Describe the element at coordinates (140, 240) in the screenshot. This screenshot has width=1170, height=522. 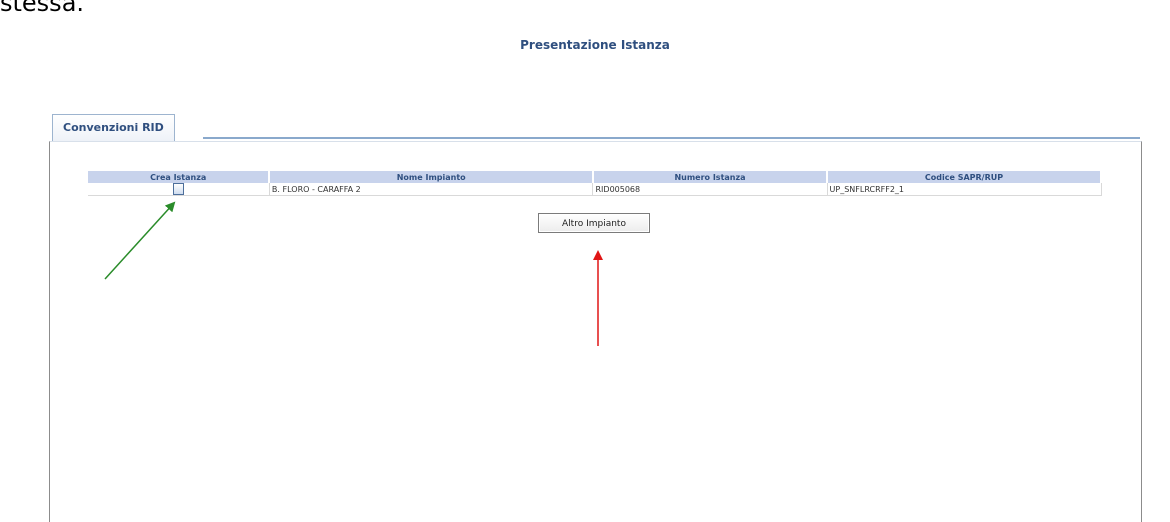
I see `green-arrow-annotation` at that location.